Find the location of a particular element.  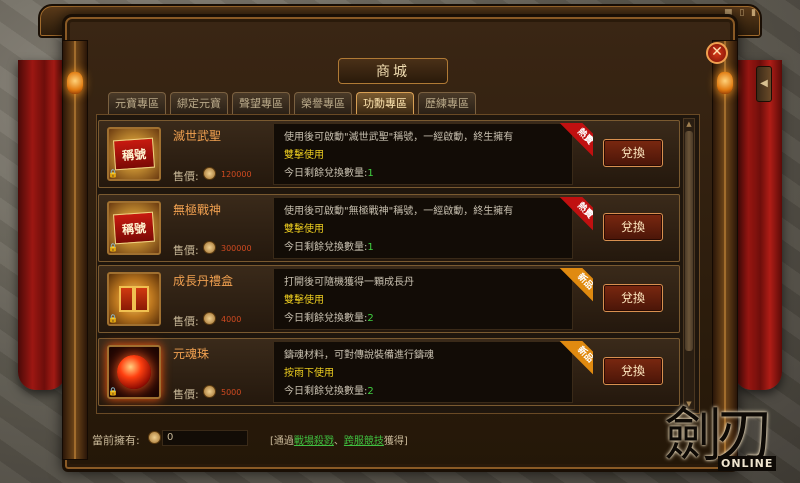

side-collapse-tab: ◀ is located at coordinates (764, 84).